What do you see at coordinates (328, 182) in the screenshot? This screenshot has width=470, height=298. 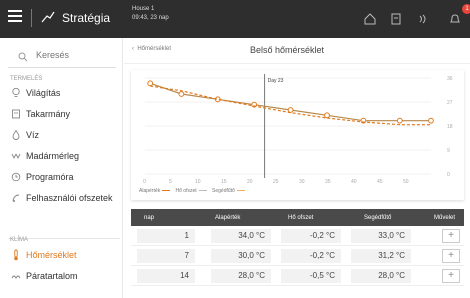 I see `x-tick-label: 35` at bounding box center [328, 182].